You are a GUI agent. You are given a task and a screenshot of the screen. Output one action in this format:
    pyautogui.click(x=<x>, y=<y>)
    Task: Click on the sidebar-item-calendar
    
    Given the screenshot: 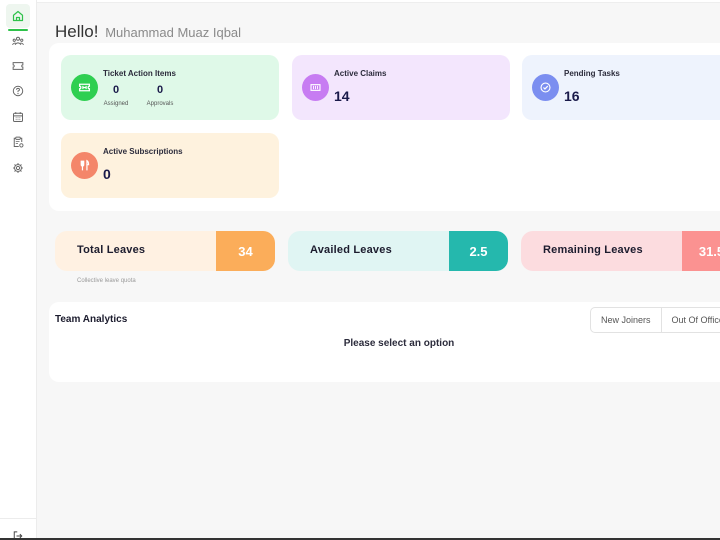 What is the action you would take?
    pyautogui.click(x=18, y=117)
    